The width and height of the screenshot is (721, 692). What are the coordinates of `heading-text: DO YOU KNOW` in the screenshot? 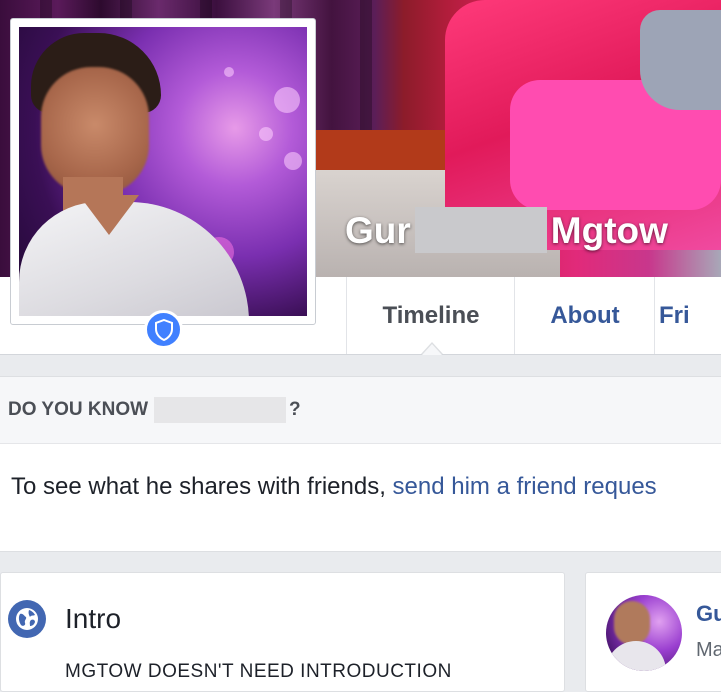 It's located at (78, 409).